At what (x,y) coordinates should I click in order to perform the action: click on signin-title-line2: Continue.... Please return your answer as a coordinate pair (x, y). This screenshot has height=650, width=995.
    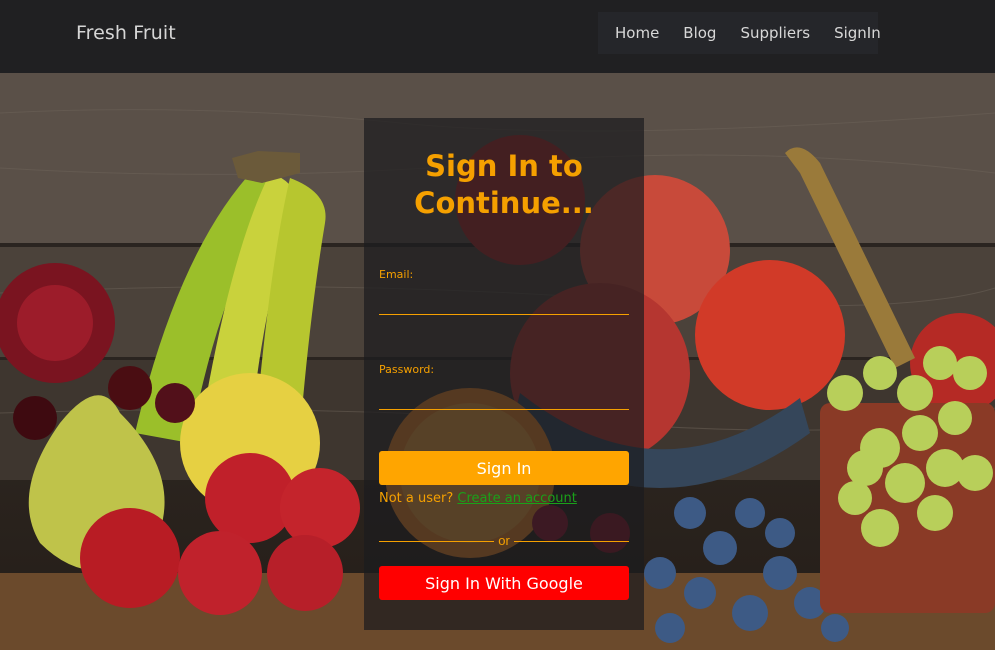
    Looking at the image, I should click on (504, 203).